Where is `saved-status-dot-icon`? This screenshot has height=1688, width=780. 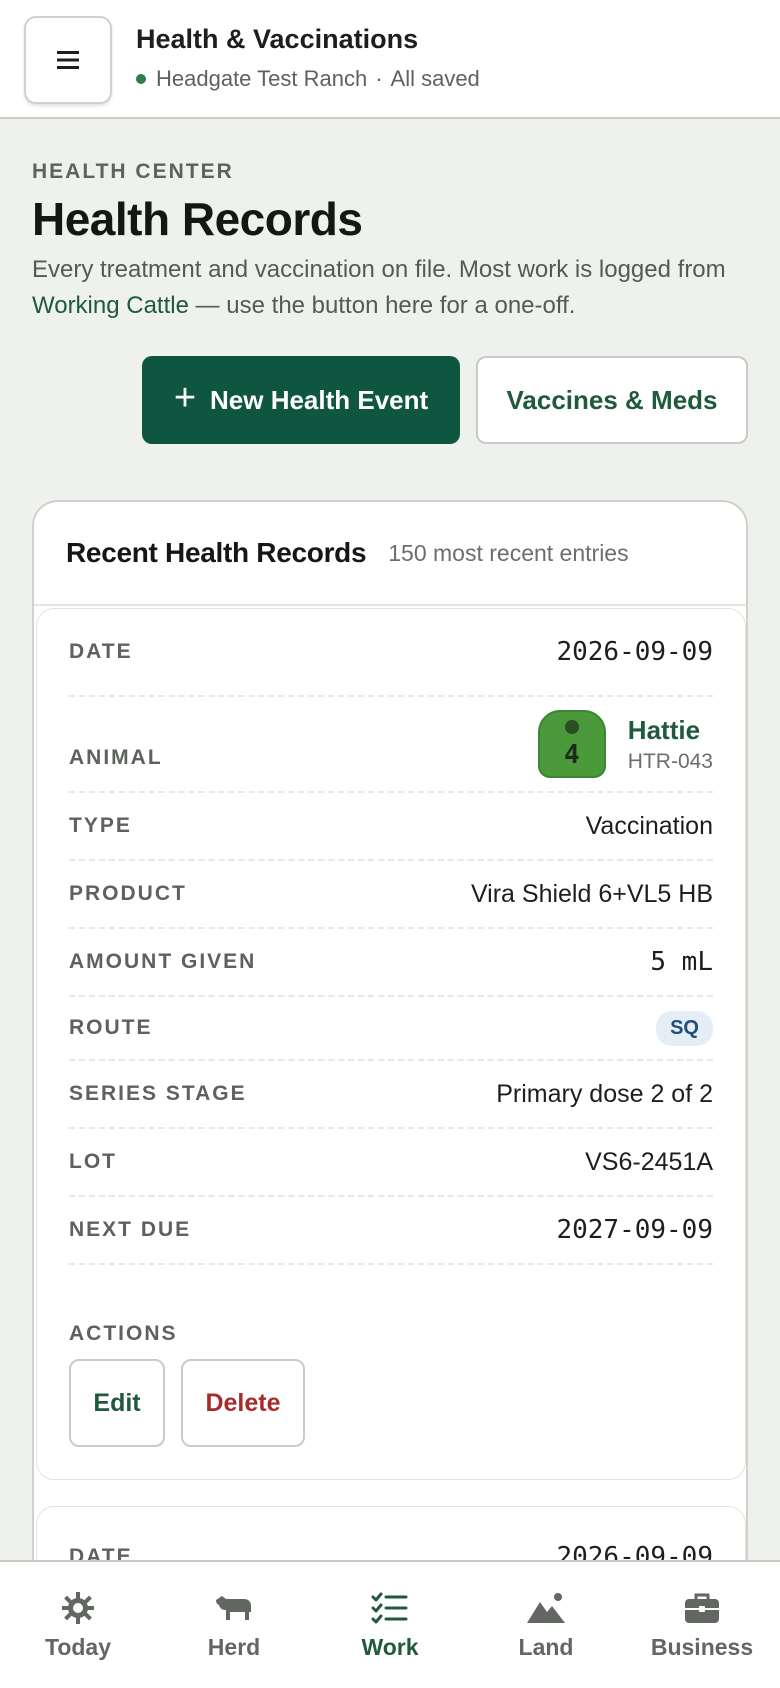
saved-status-dot-icon is located at coordinates (141, 79).